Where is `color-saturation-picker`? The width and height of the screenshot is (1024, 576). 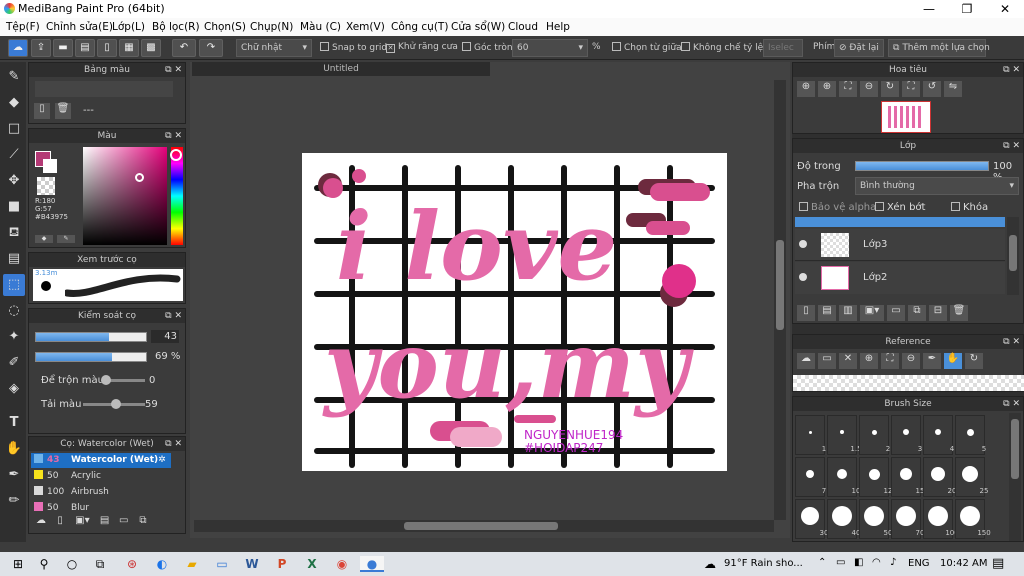
color-saturation-picker is located at coordinates (125, 196).